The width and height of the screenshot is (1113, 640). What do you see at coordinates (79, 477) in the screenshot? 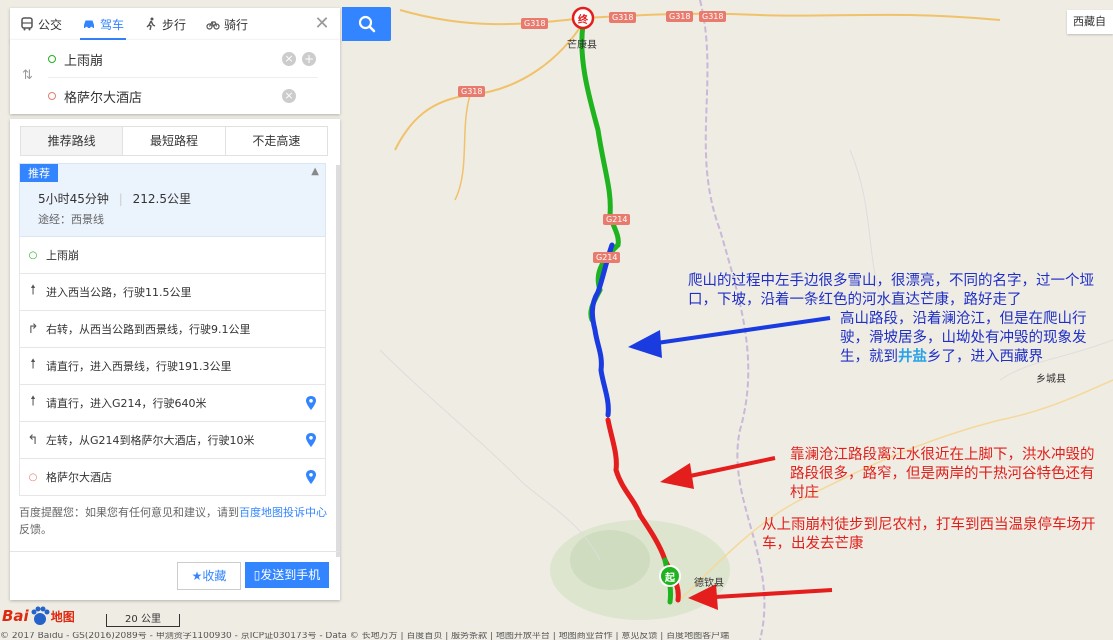
I see `step-text: 格萨尔大酒店` at bounding box center [79, 477].